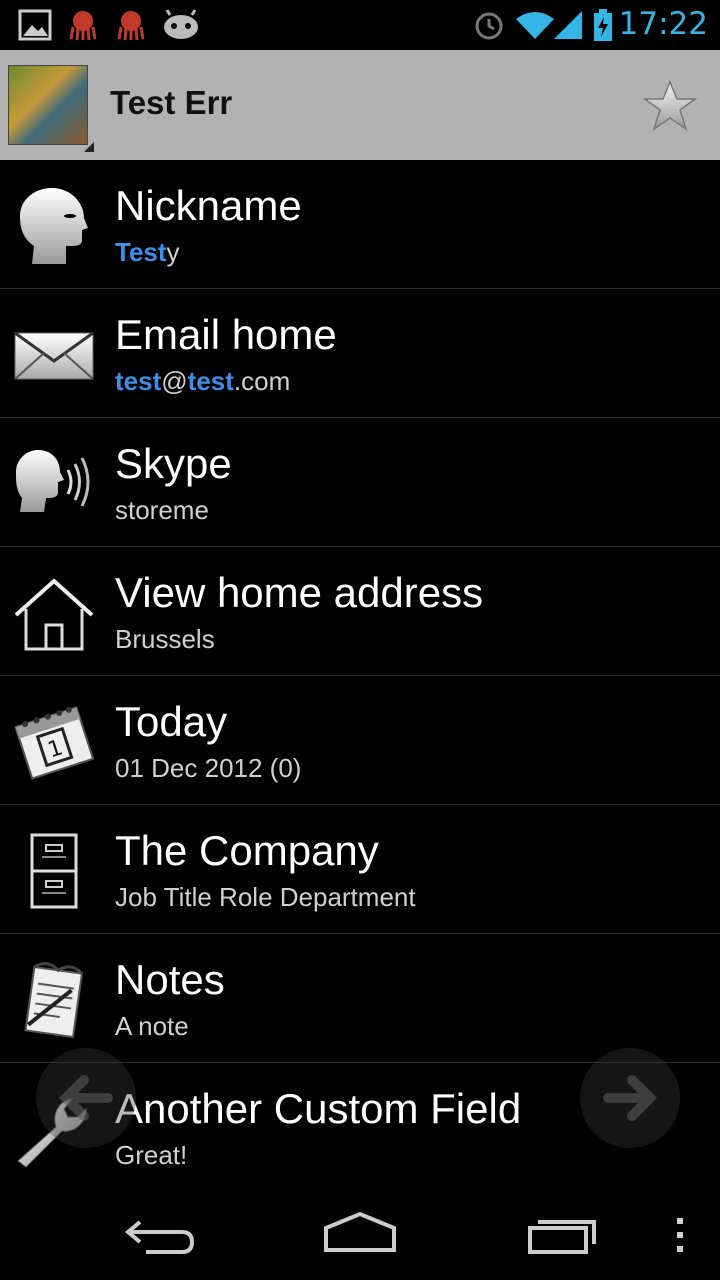 The image size is (720, 1280). I want to click on home-icon, so click(360, 1235).